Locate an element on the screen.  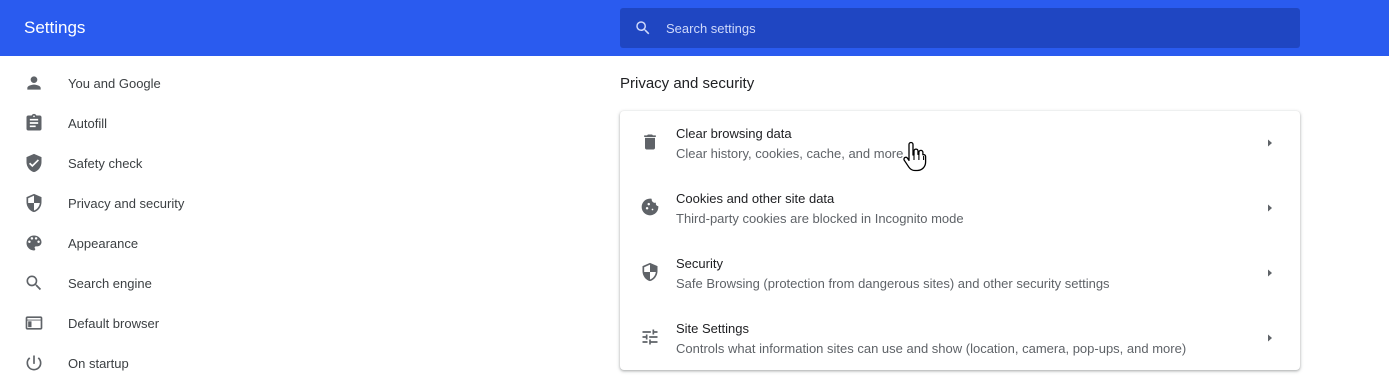
sidebar-item-default-browser: Default browser is located at coordinates (160, 323).